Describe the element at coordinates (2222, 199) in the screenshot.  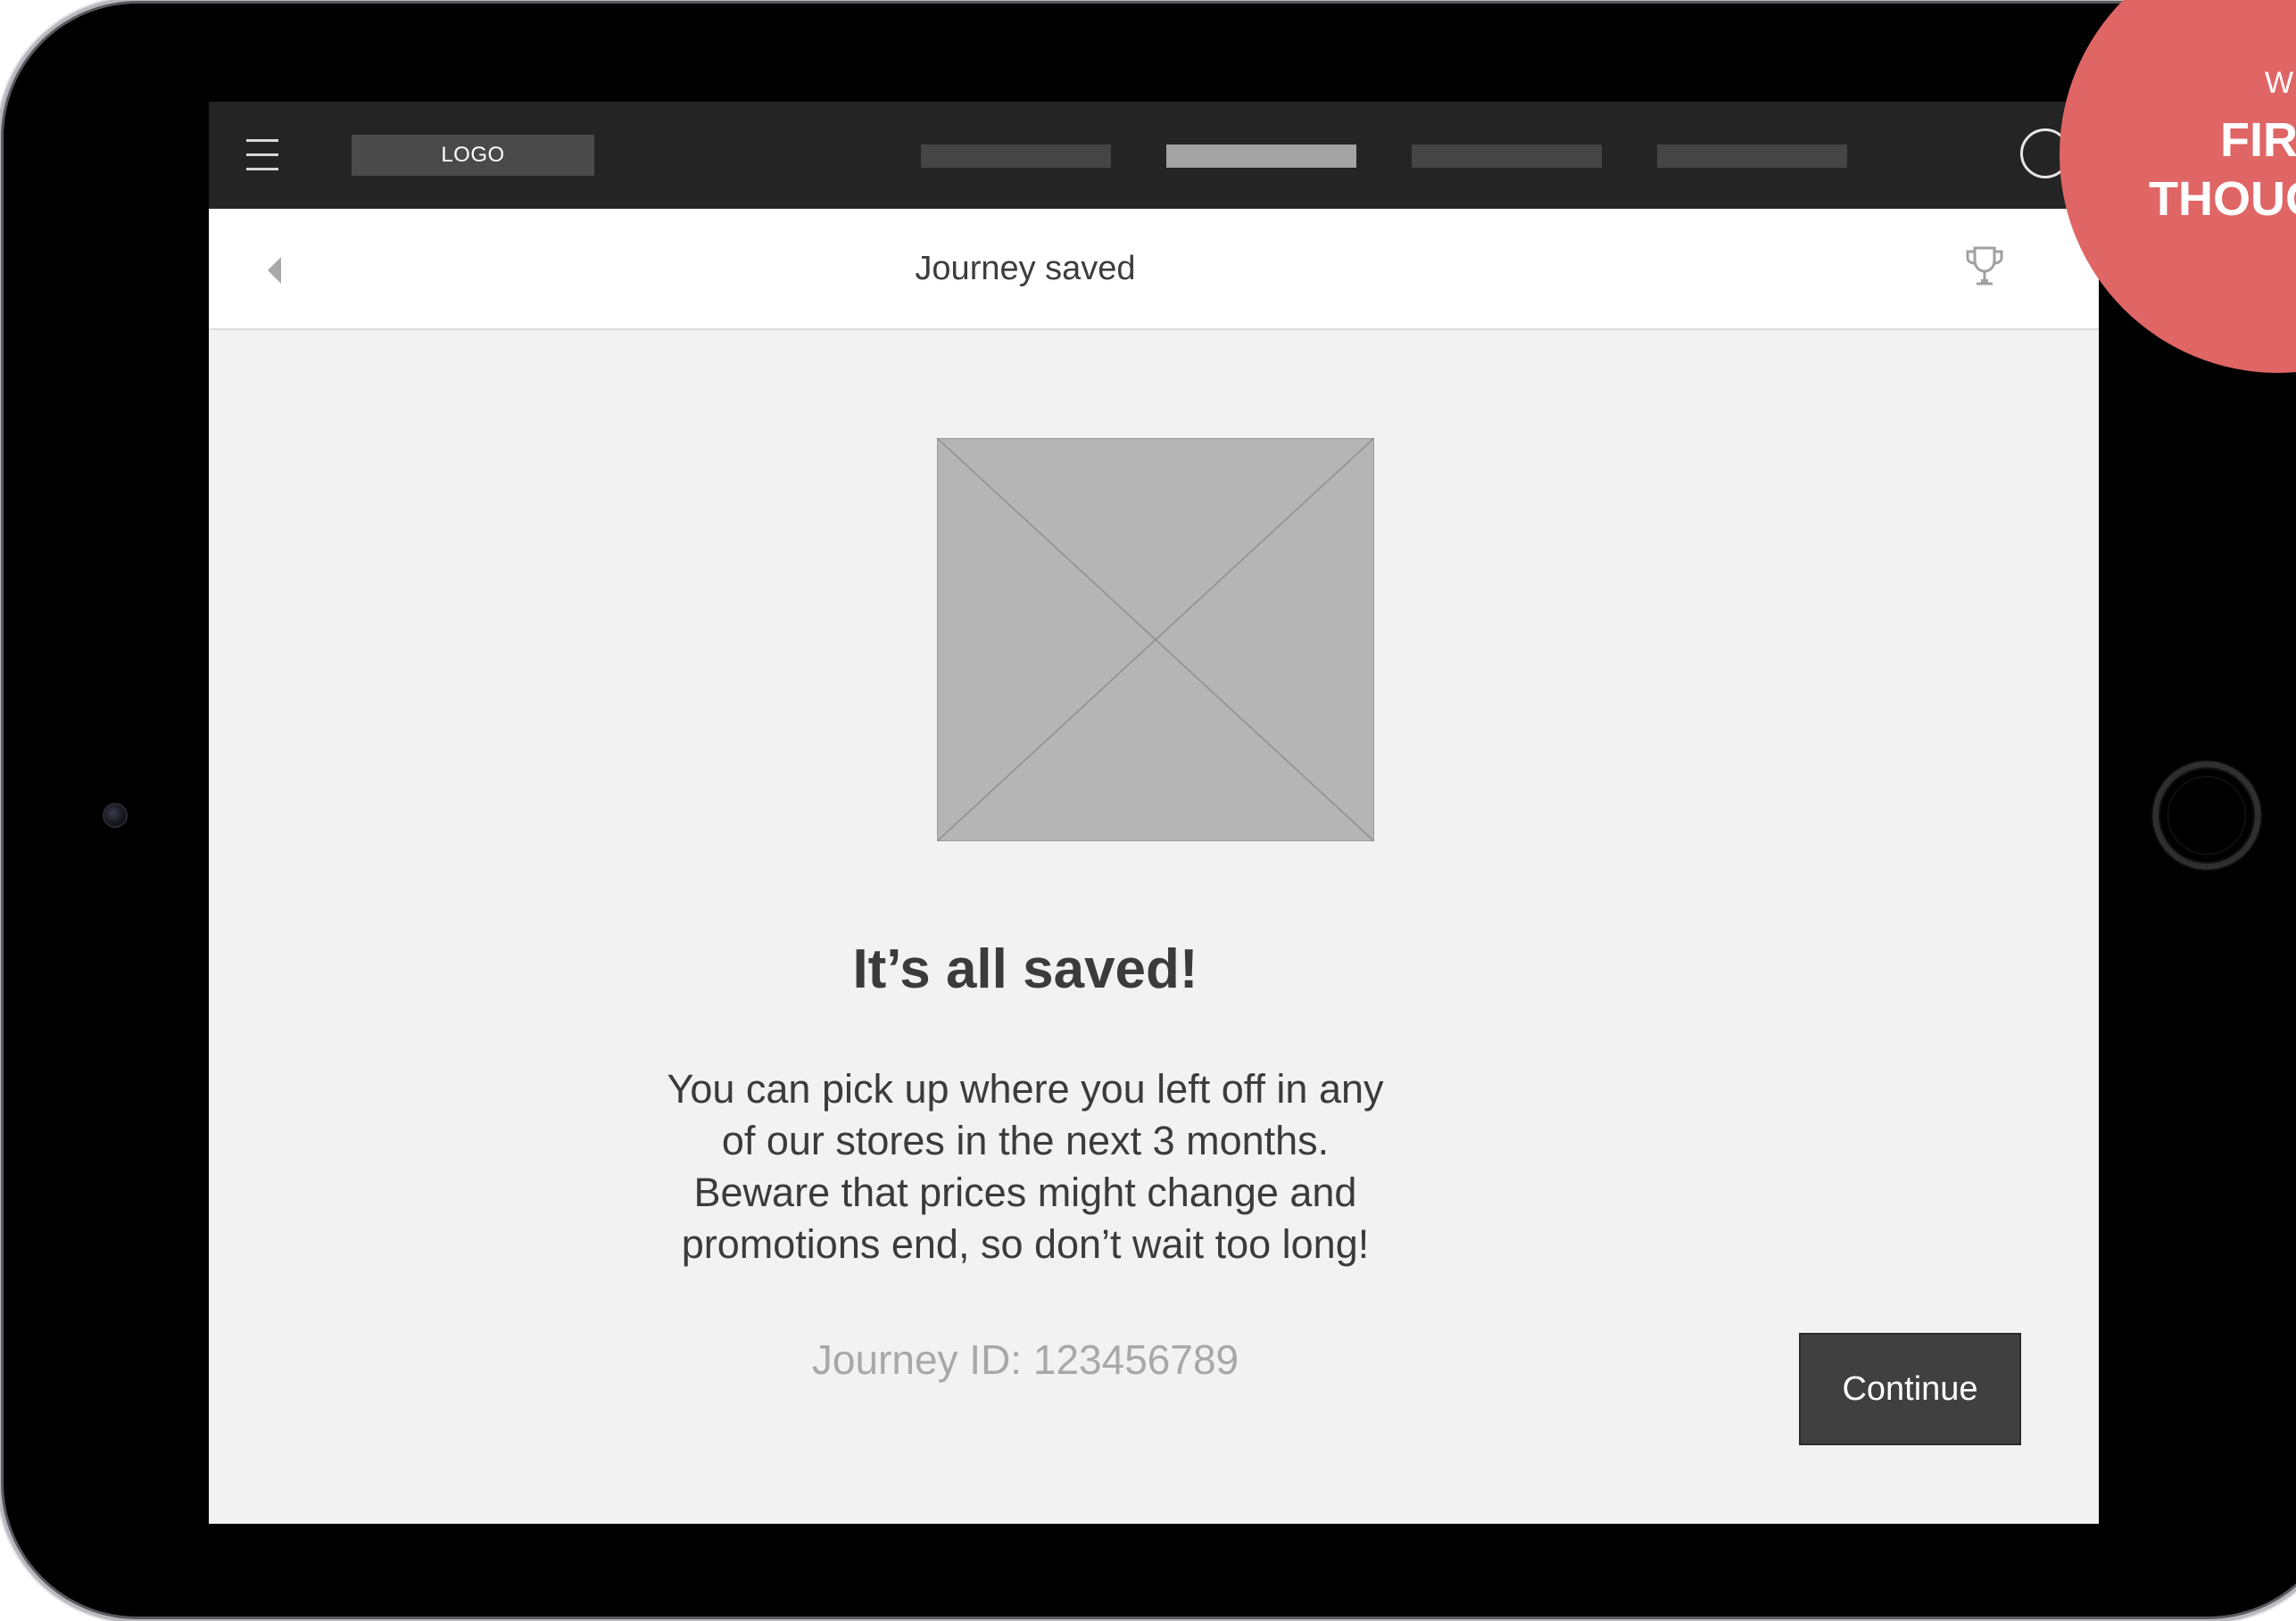
I see `badge-line-3: THOUG` at that location.